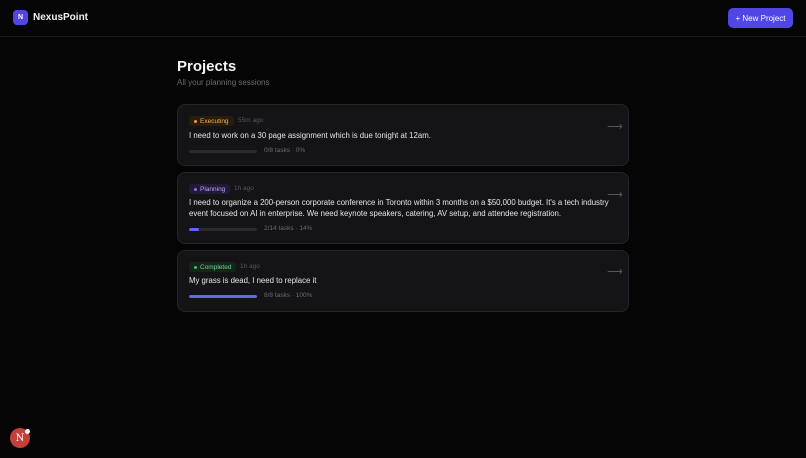  I want to click on progress-text: 2/14 tasks · 14%, so click(288, 228).